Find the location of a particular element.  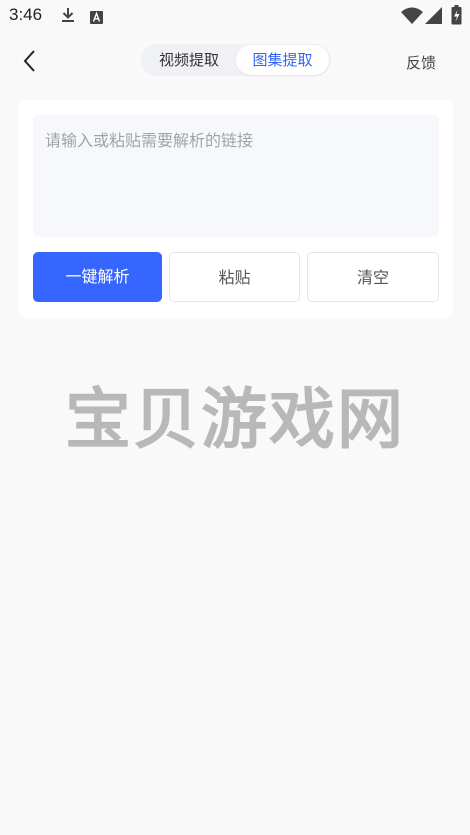

parse-button: 一键解析 is located at coordinates (97, 277).